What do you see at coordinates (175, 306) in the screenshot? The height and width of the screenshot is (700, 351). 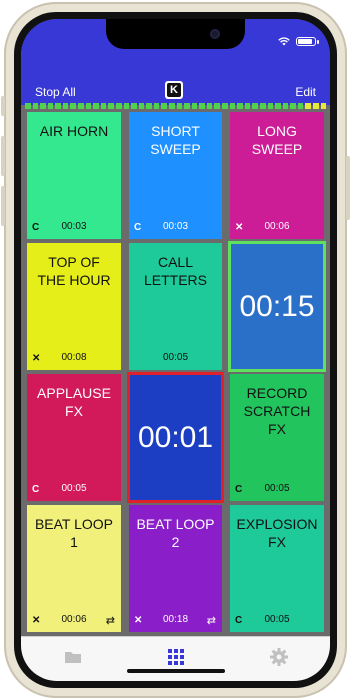 I see `sound-pad: CALL LETTERS 00:05` at bounding box center [175, 306].